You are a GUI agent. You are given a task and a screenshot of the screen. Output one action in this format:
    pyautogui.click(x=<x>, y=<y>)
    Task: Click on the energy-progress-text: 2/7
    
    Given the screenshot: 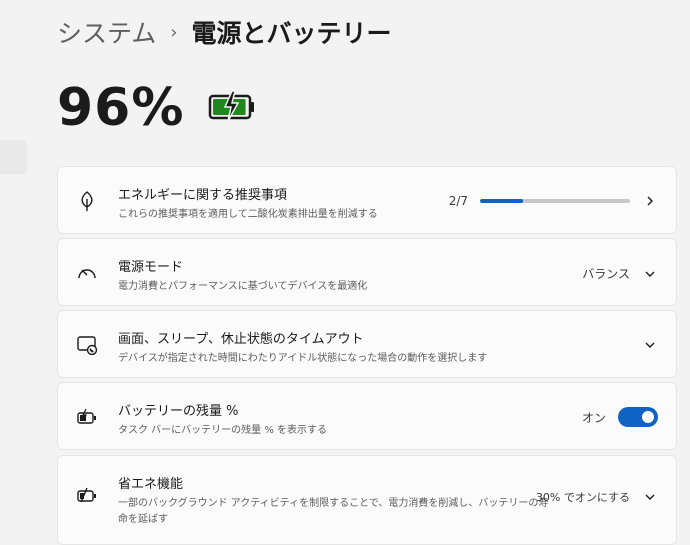 What is the action you would take?
    pyautogui.click(x=458, y=201)
    